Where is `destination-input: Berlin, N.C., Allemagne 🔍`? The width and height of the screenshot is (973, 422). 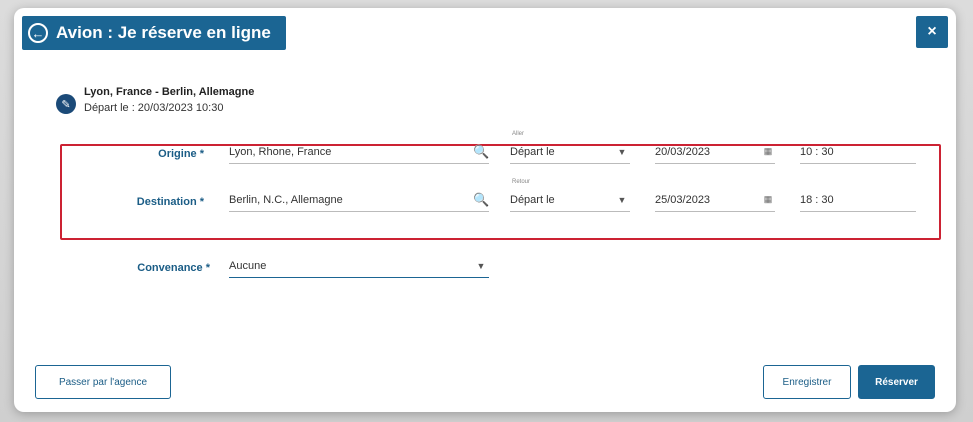 destination-input: Berlin, N.C., Allemagne 🔍 is located at coordinates (359, 200).